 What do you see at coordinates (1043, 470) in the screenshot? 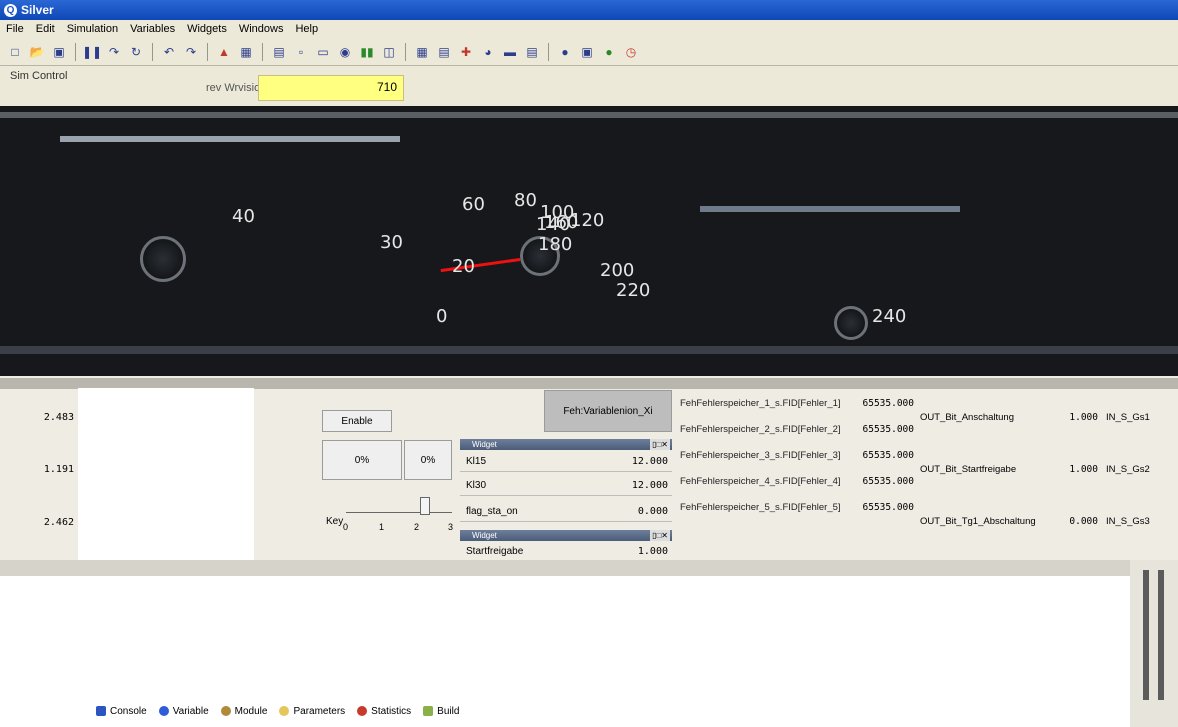
I see `out-row: OUT_Bit_Startfreigabe 1.000 IN_S_Gs2` at bounding box center [1043, 470].